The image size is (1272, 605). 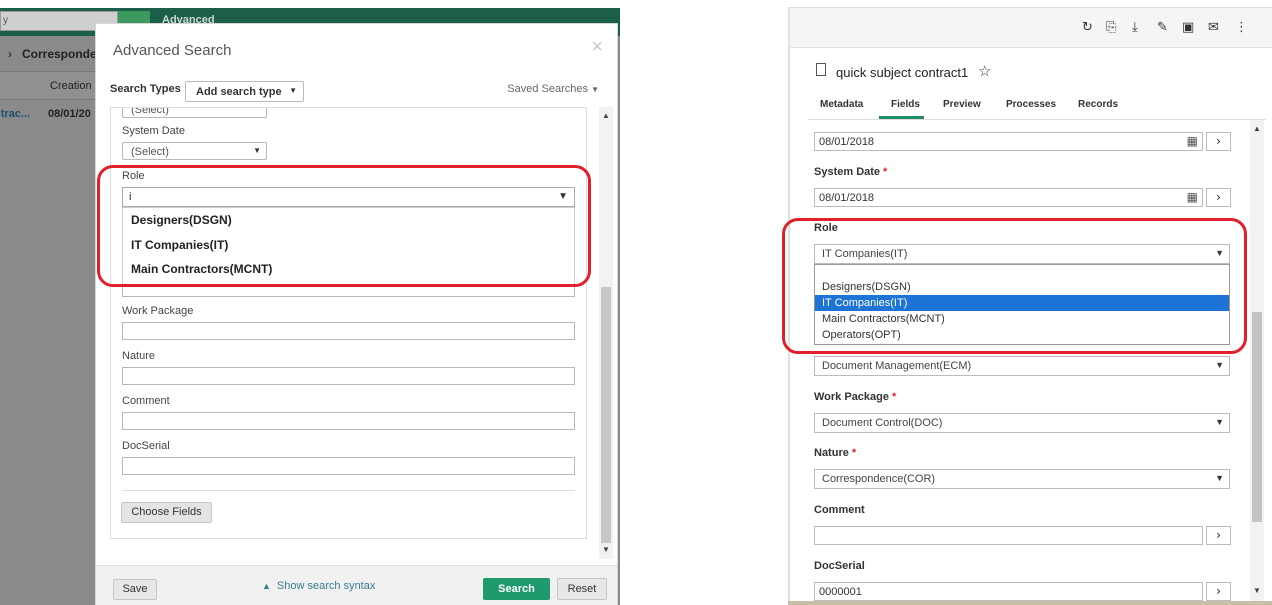 I want to click on breadcrumb: › Correspondence, so click(x=58, y=54).